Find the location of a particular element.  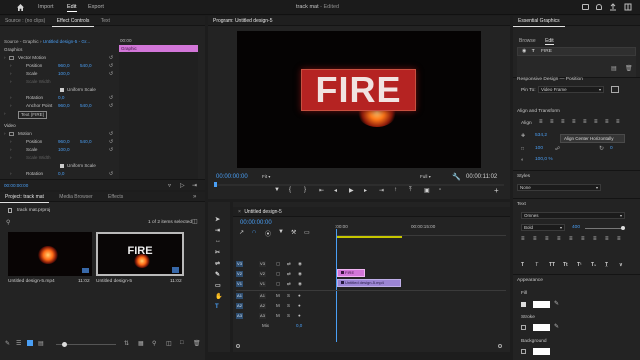

type-tool-icon: T is located at coordinates (217, 307).